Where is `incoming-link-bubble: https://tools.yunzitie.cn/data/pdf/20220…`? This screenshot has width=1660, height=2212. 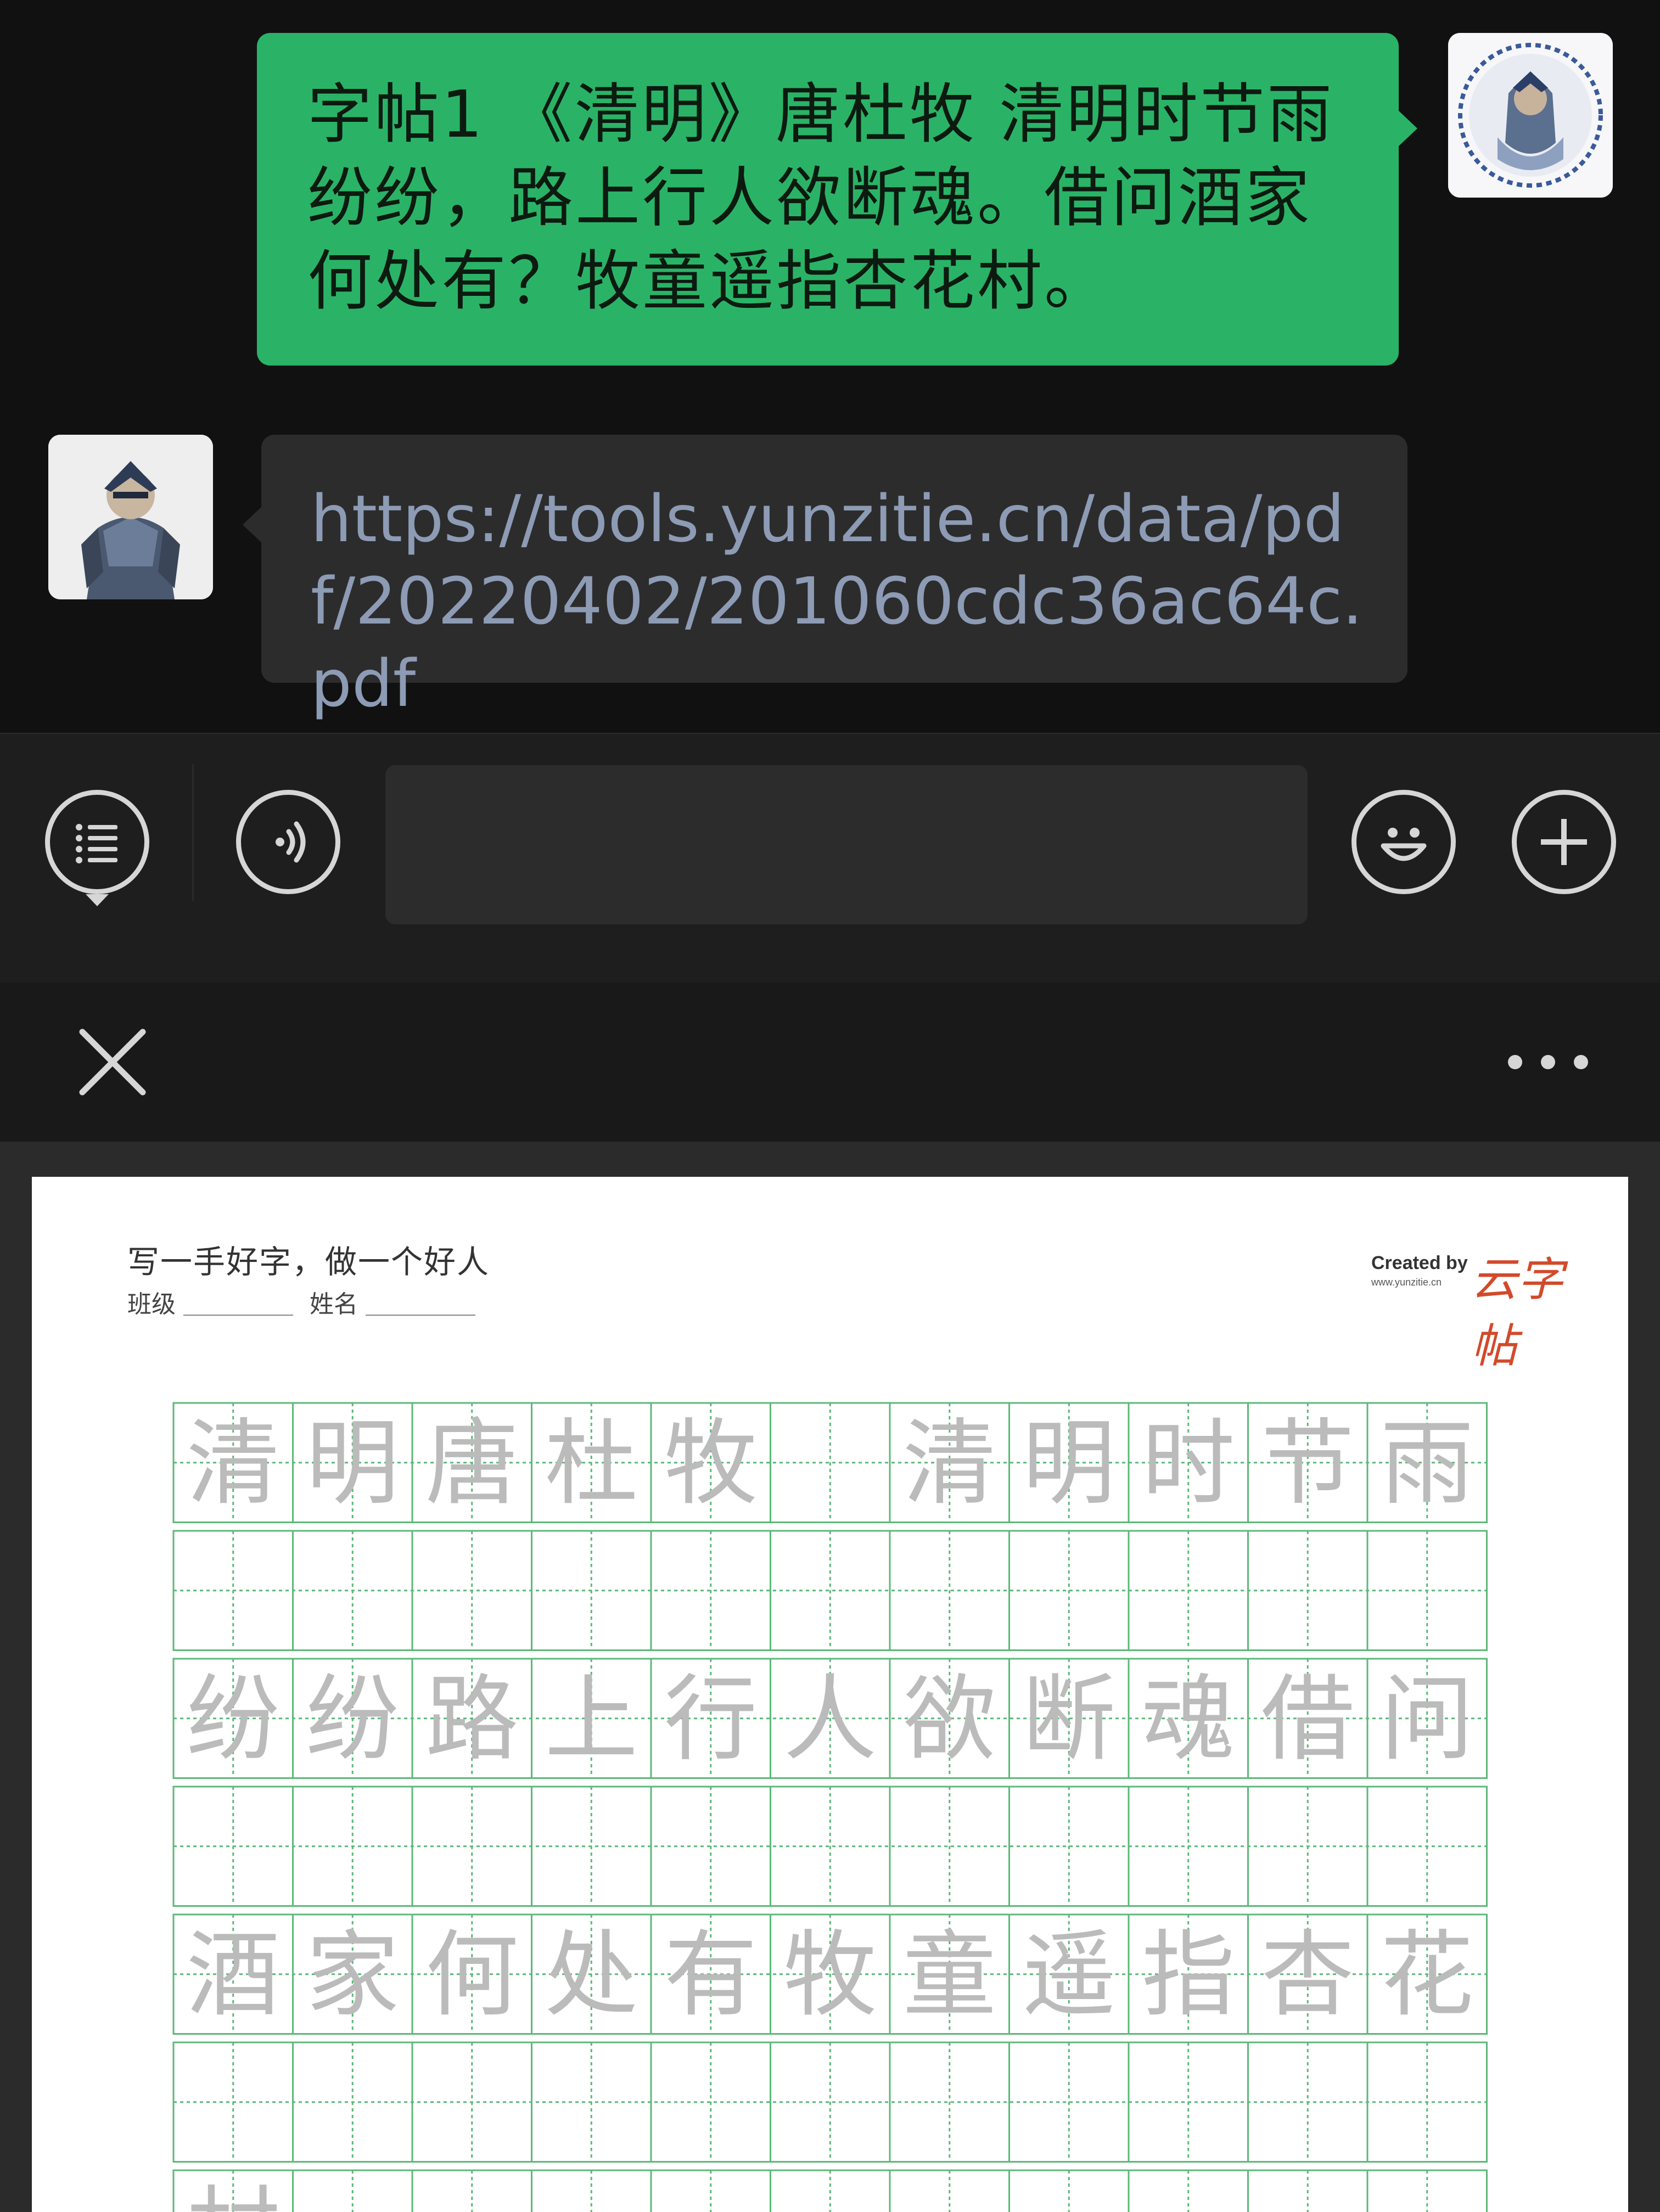
incoming-link-bubble: https://tools.yunzitie.cn/data/pdf/20220… is located at coordinates (825, 578).